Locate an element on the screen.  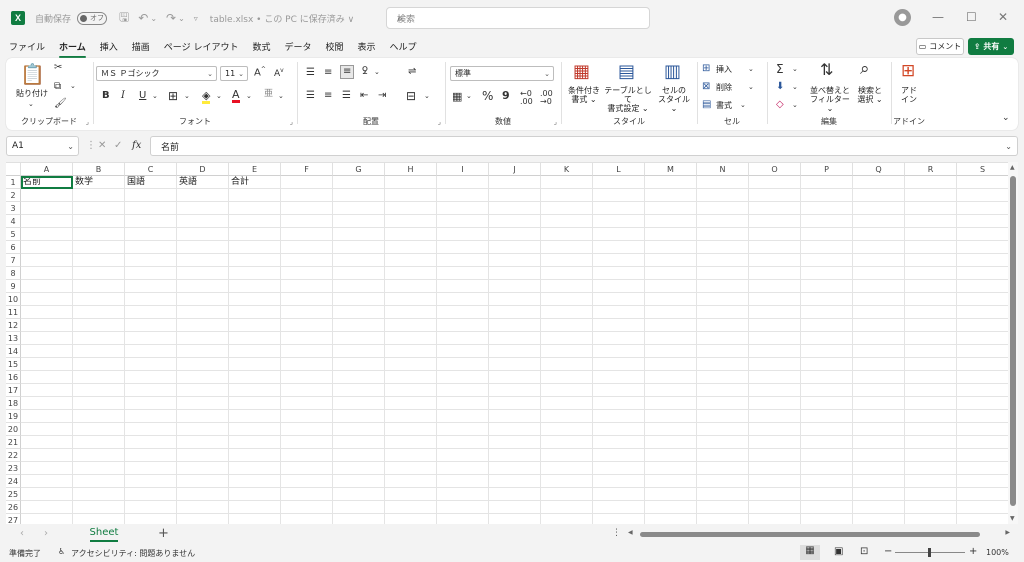
cell-M22 is located at coordinates (671, 455).